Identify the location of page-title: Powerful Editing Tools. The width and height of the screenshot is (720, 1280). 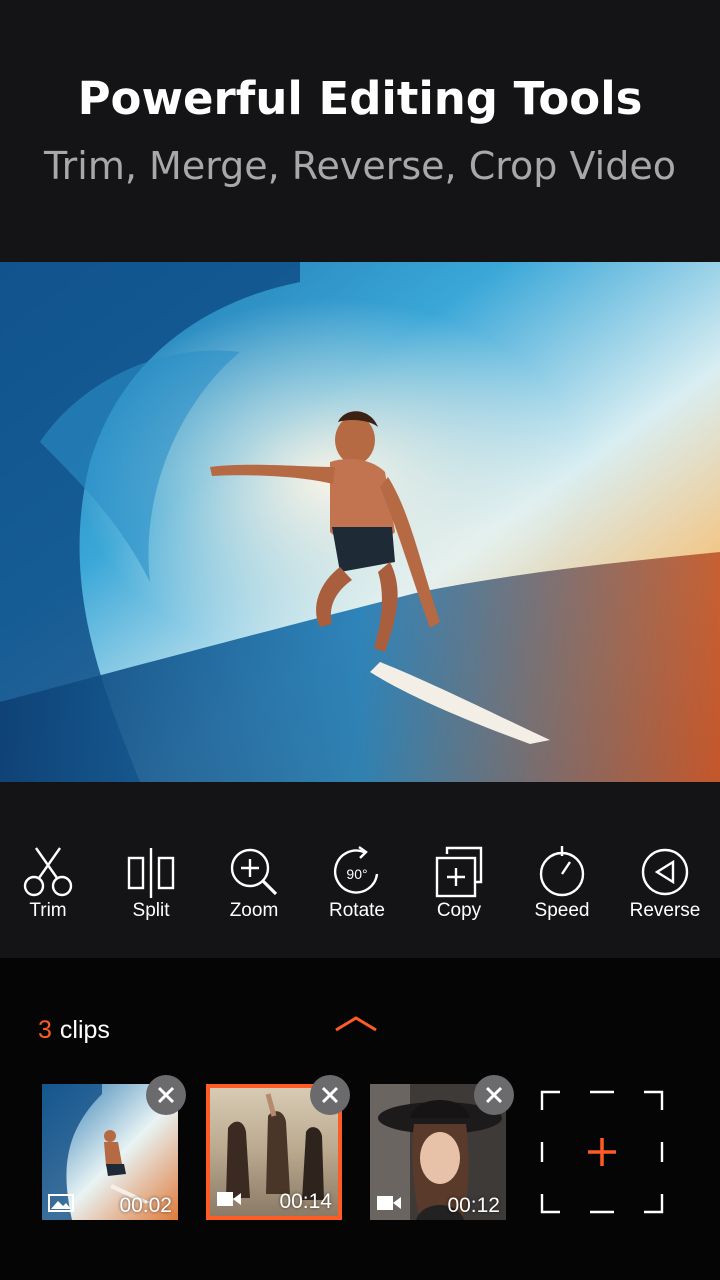
(360, 98).